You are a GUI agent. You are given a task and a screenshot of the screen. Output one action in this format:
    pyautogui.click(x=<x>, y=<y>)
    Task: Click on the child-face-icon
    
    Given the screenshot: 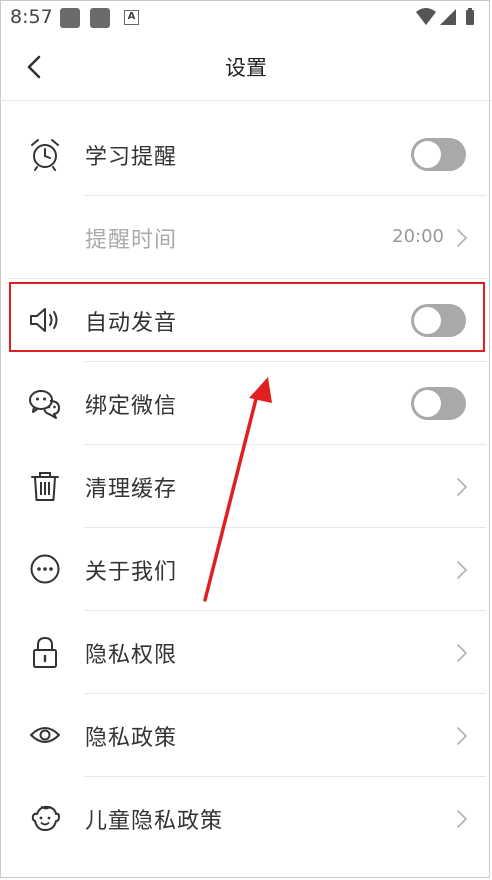 What is the action you would take?
    pyautogui.click(x=45, y=818)
    